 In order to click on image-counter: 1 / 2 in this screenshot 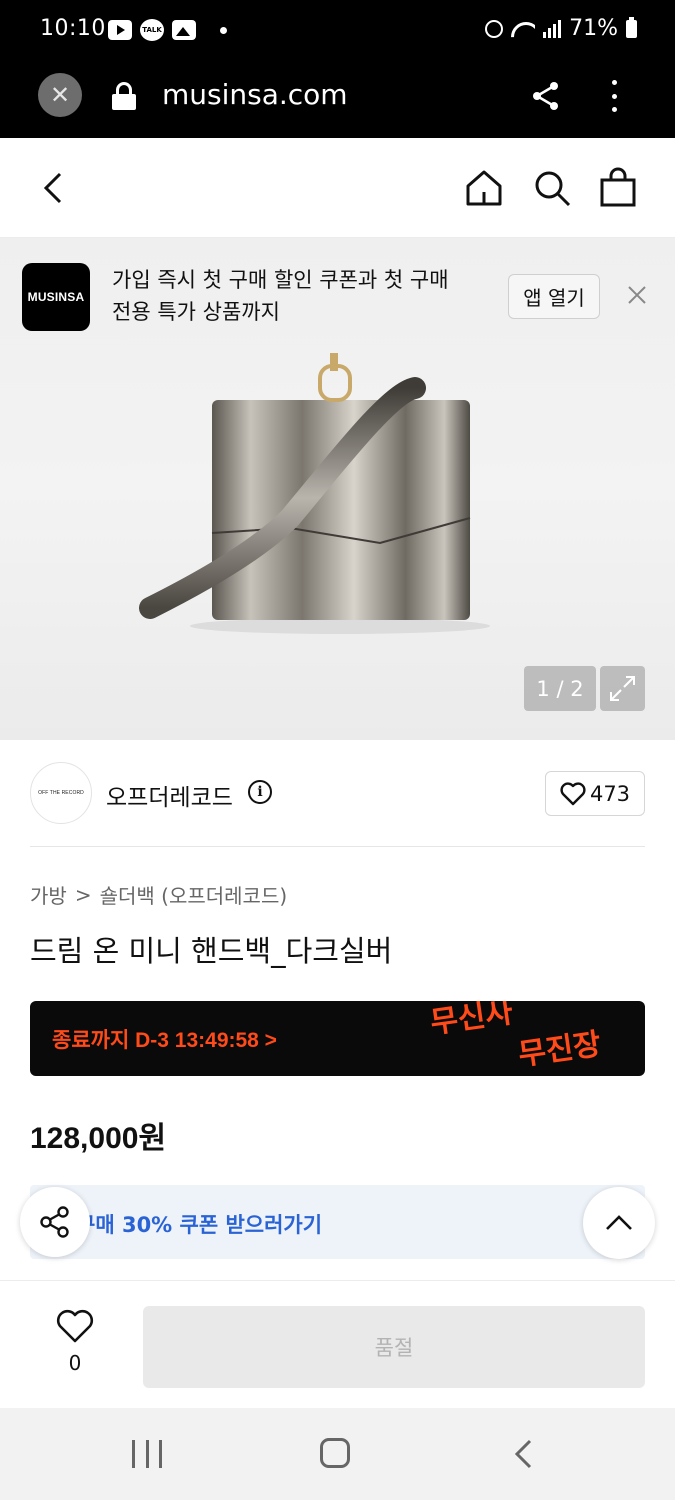, I will do `click(560, 688)`.